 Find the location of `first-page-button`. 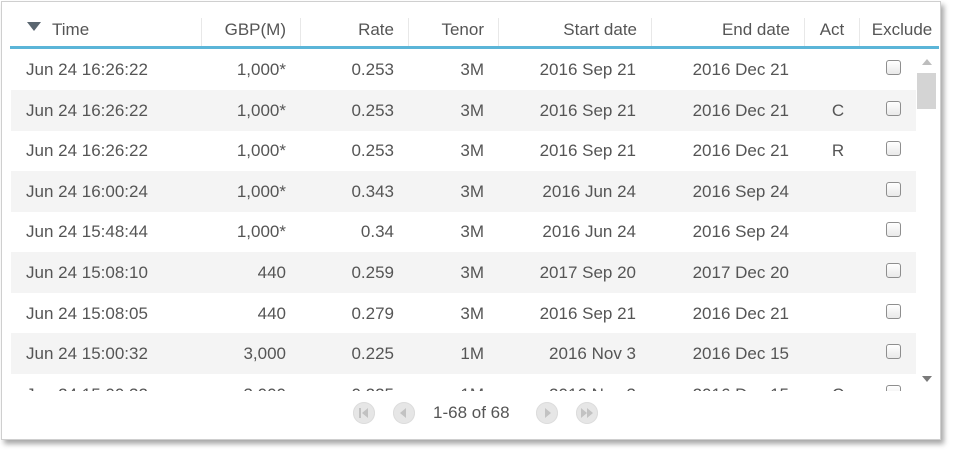

first-page-button is located at coordinates (364, 413).